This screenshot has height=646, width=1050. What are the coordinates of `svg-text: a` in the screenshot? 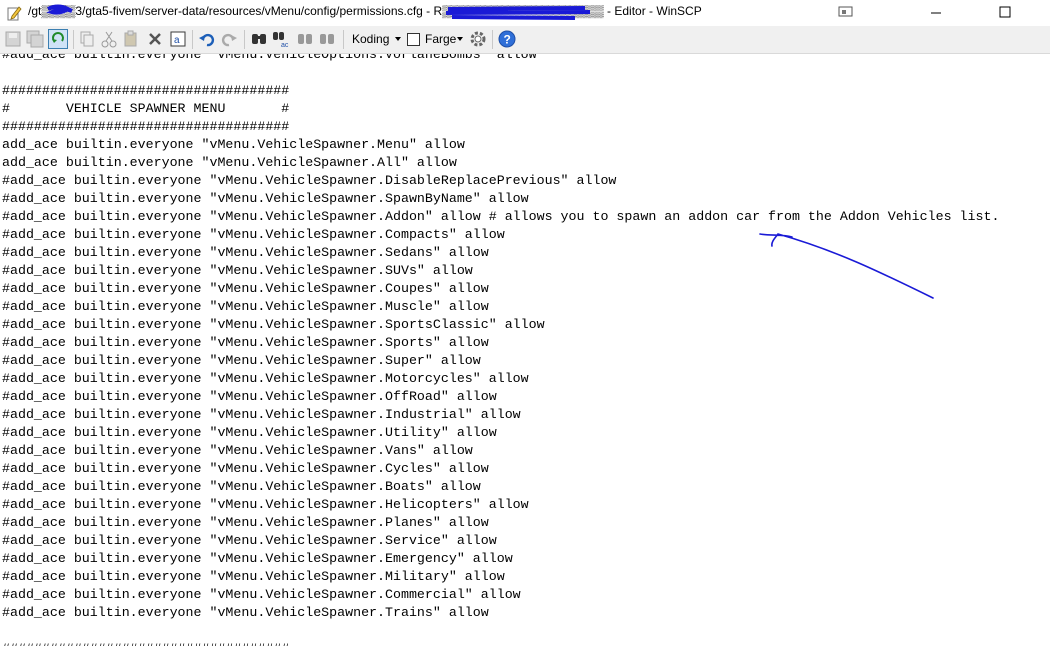 It's located at (177, 40).